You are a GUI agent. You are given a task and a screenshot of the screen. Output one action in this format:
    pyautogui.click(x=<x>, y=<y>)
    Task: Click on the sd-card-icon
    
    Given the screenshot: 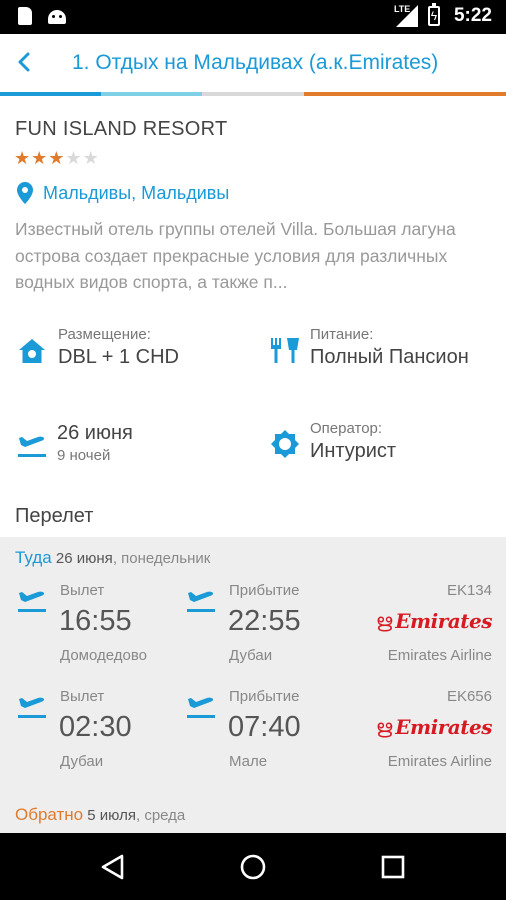 What is the action you would take?
    pyautogui.click(x=25, y=16)
    